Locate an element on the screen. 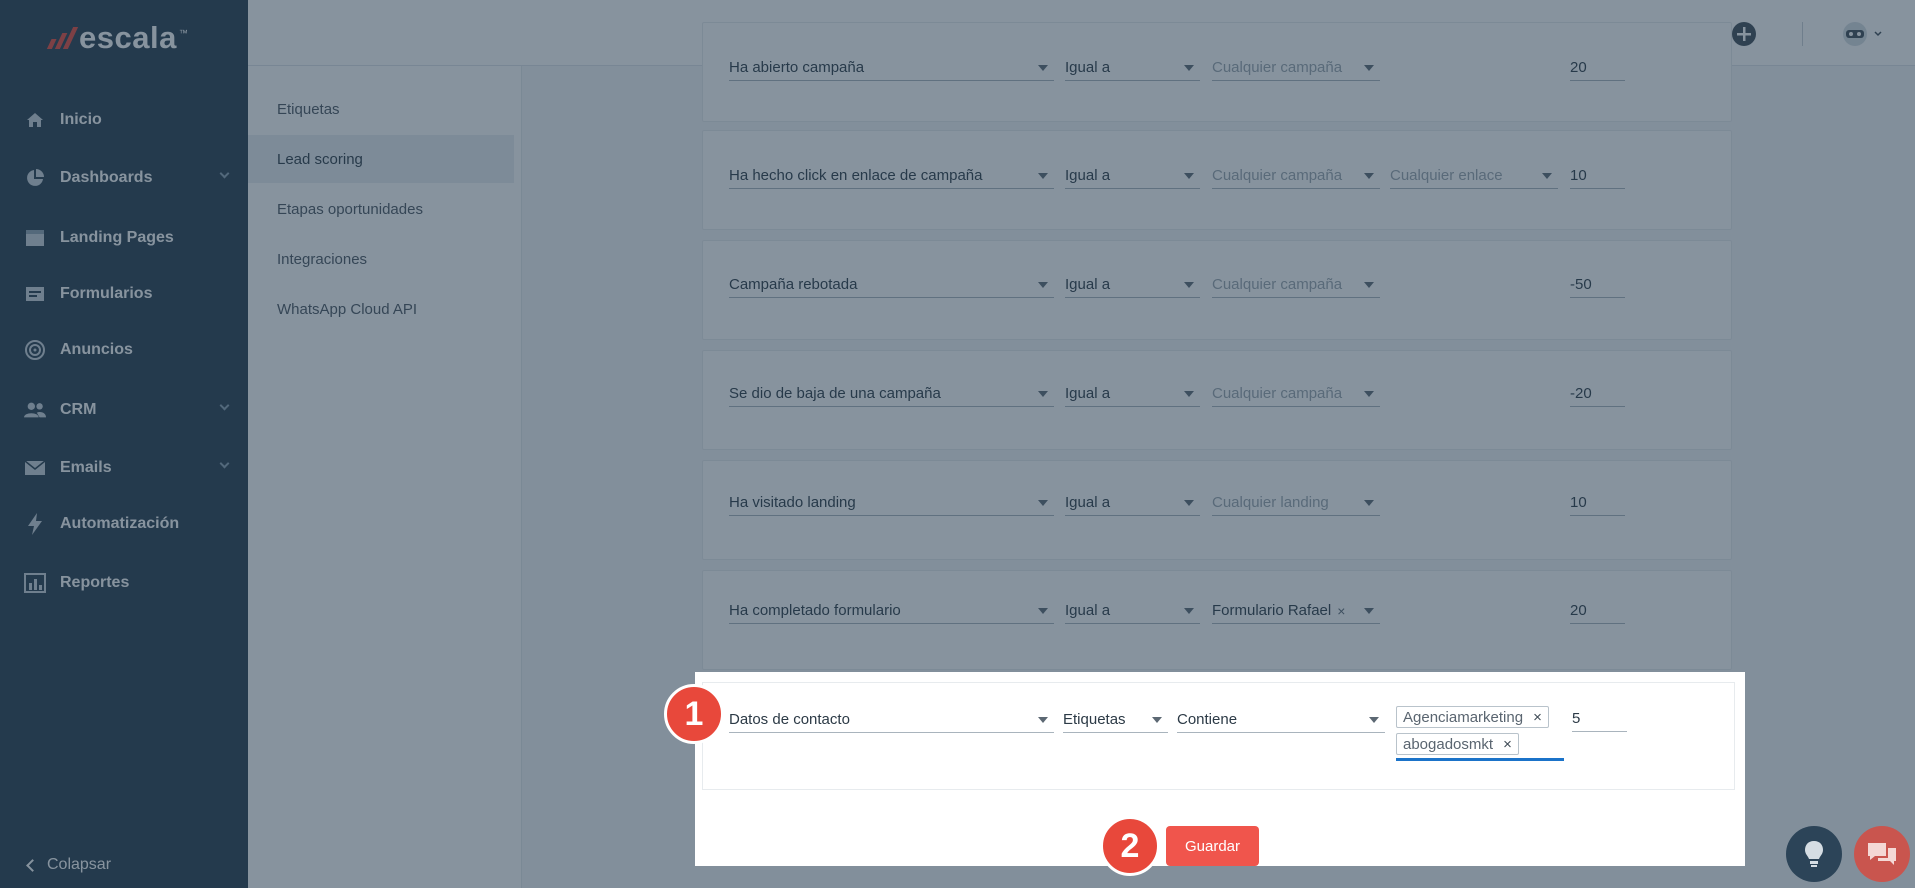  target-select: Cualquier landing is located at coordinates (1296, 503).